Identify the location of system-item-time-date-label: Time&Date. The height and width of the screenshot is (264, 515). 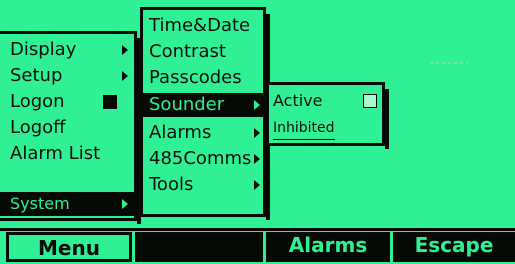
(200, 25).